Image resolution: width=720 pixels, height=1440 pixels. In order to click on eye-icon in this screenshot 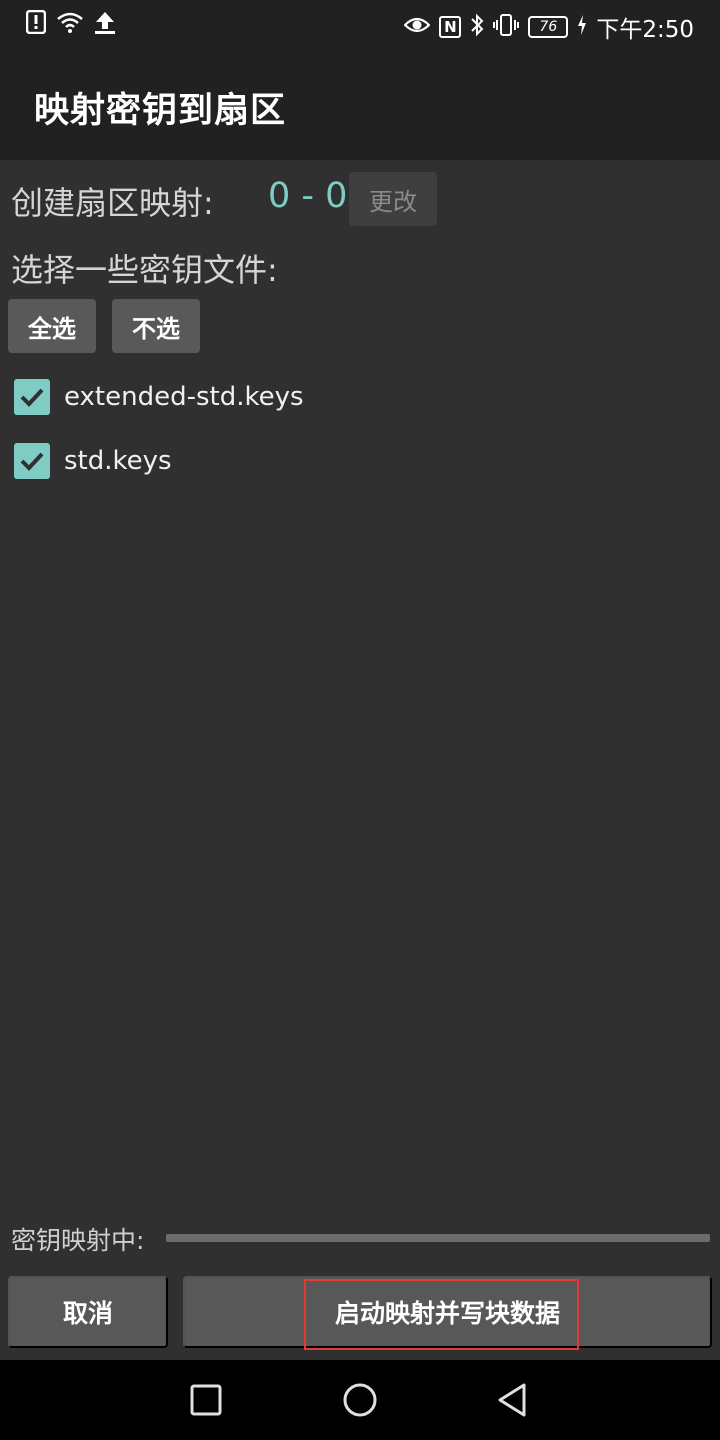, I will do `click(417, 27)`.